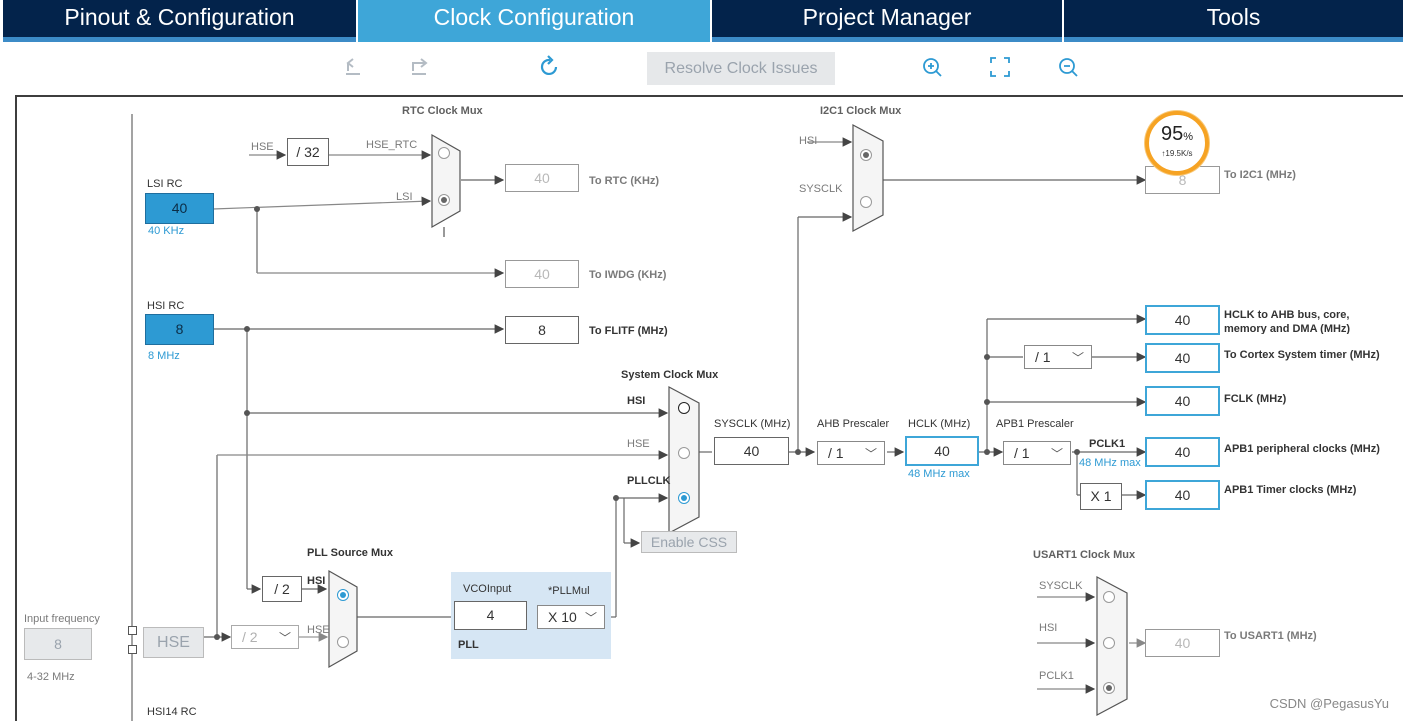 The height and width of the screenshot is (721, 1403). What do you see at coordinates (636, 401) in the screenshot?
I see `sysmux-hsi-label: HSI` at bounding box center [636, 401].